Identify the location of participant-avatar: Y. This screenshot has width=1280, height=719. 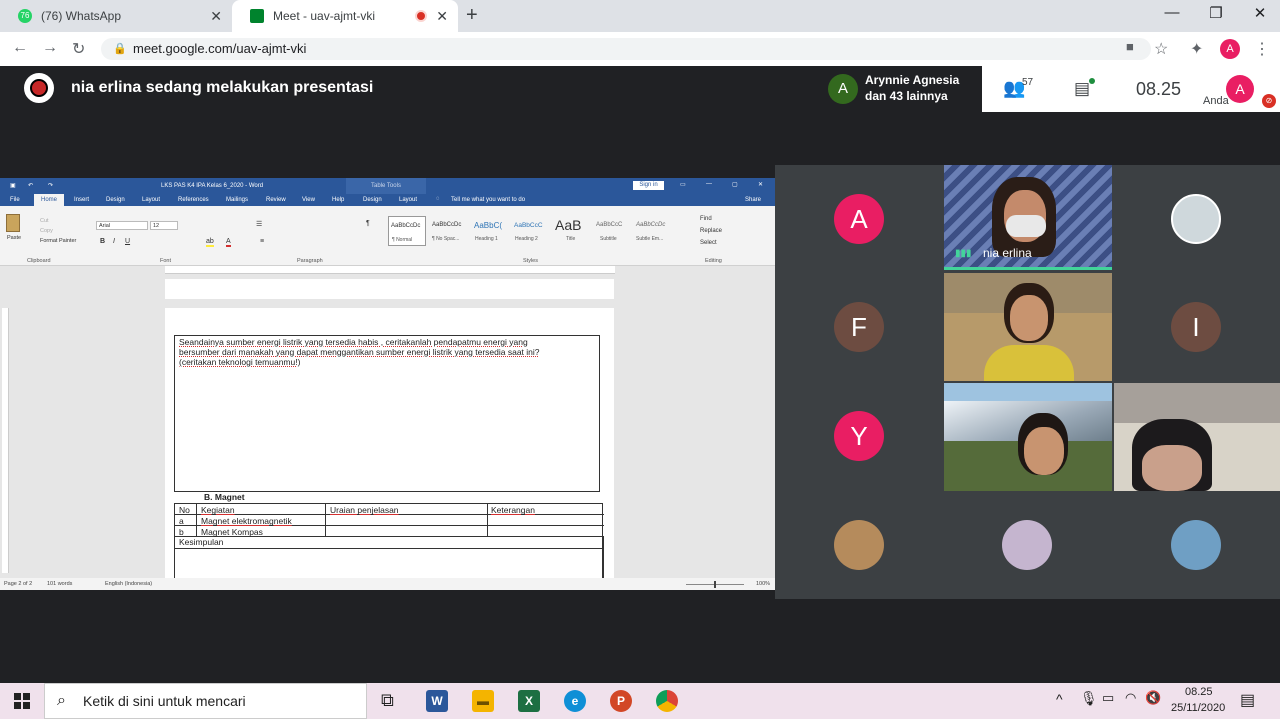
(859, 436).